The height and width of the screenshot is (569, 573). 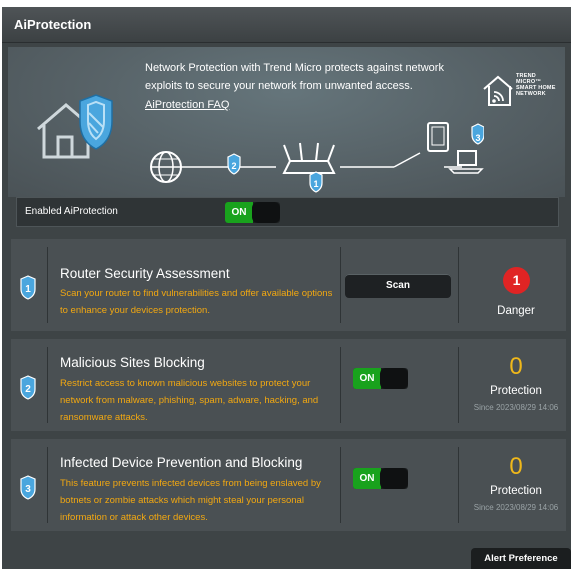 I want to click on danger-count-badge: 1, so click(x=516, y=280).